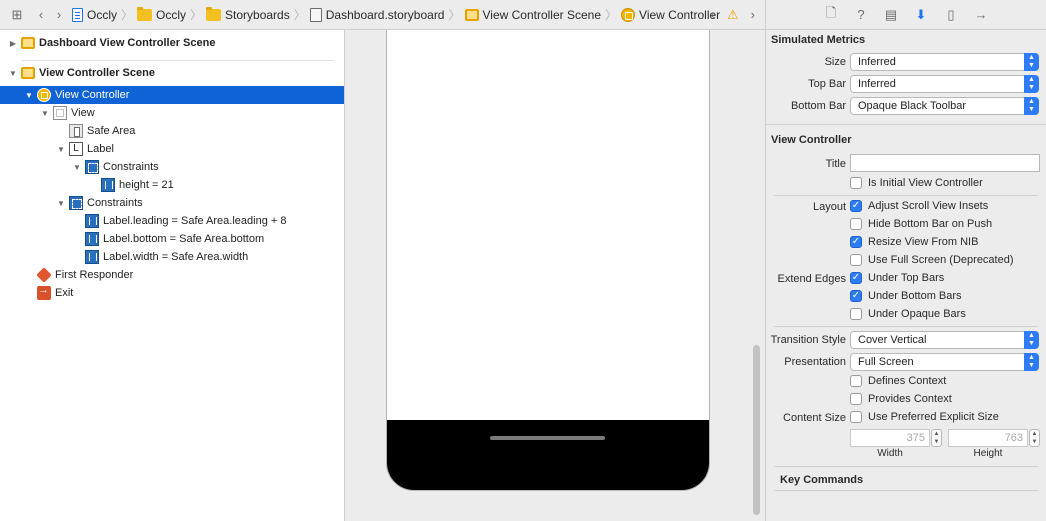  What do you see at coordinates (951, 14) in the screenshot?
I see `size-inspector-icon: ▯` at bounding box center [951, 14].